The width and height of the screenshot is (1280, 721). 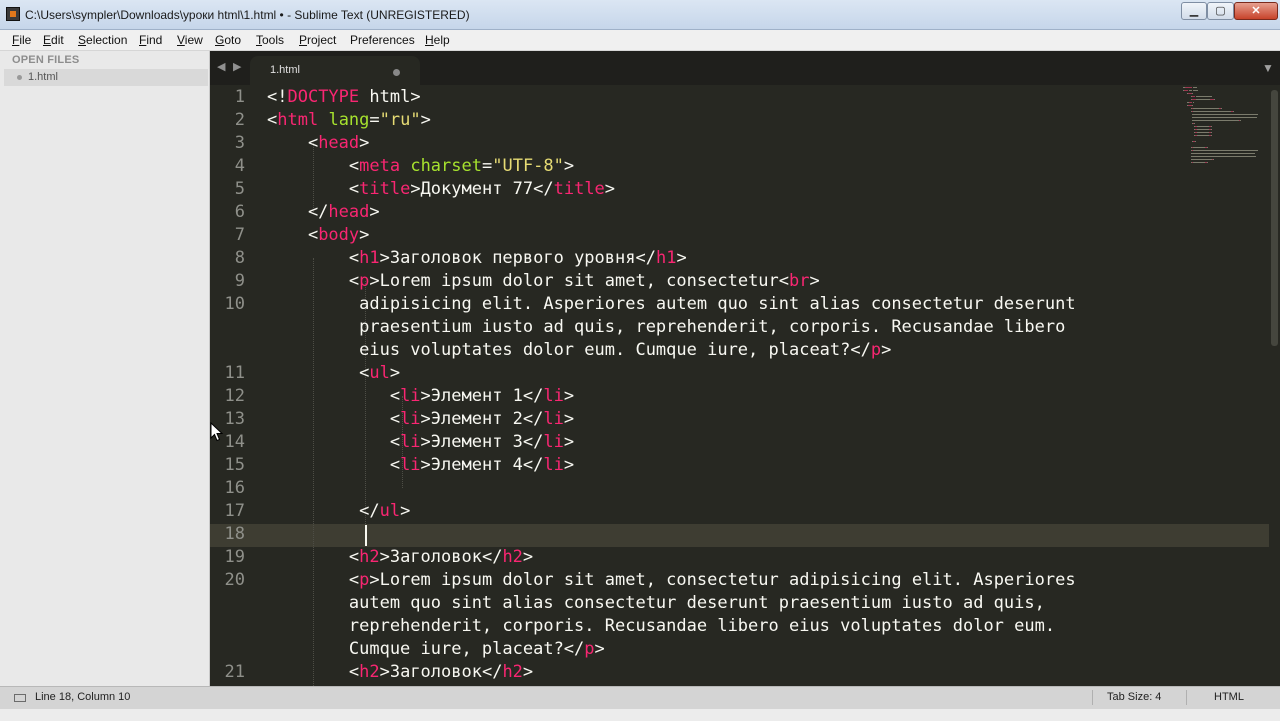 What do you see at coordinates (441, 189) in the screenshot?
I see `code-line: <title>Документ 77</title>` at bounding box center [441, 189].